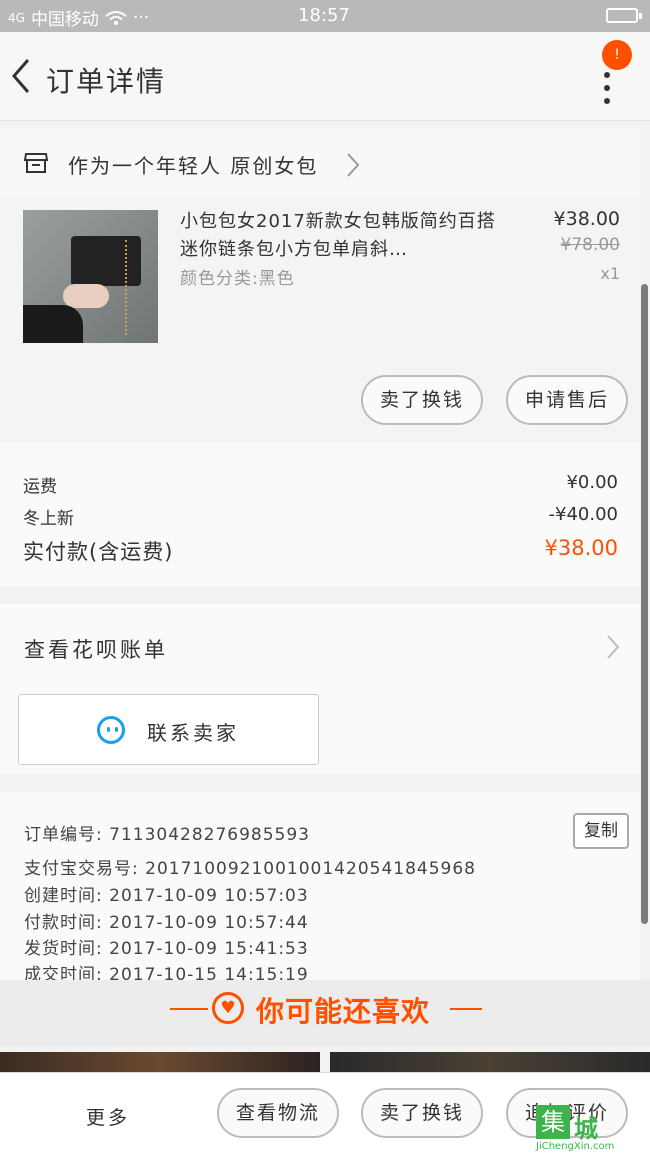 The image size is (650, 1156). What do you see at coordinates (166, 972) in the screenshot?
I see `closed-time: 成交时间: 2017-10-15 14:15:19` at bounding box center [166, 972].